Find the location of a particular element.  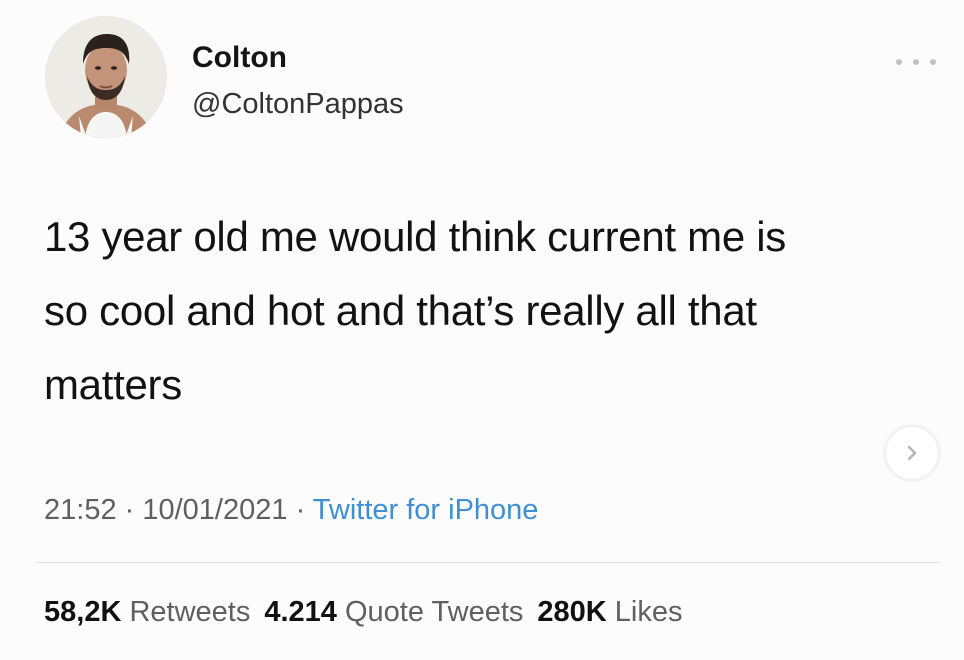

next-slide-button is located at coordinates (912, 453).